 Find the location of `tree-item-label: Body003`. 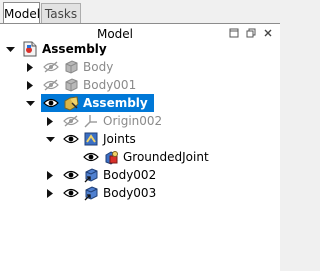

tree-item-label: Body003 is located at coordinates (130, 193).